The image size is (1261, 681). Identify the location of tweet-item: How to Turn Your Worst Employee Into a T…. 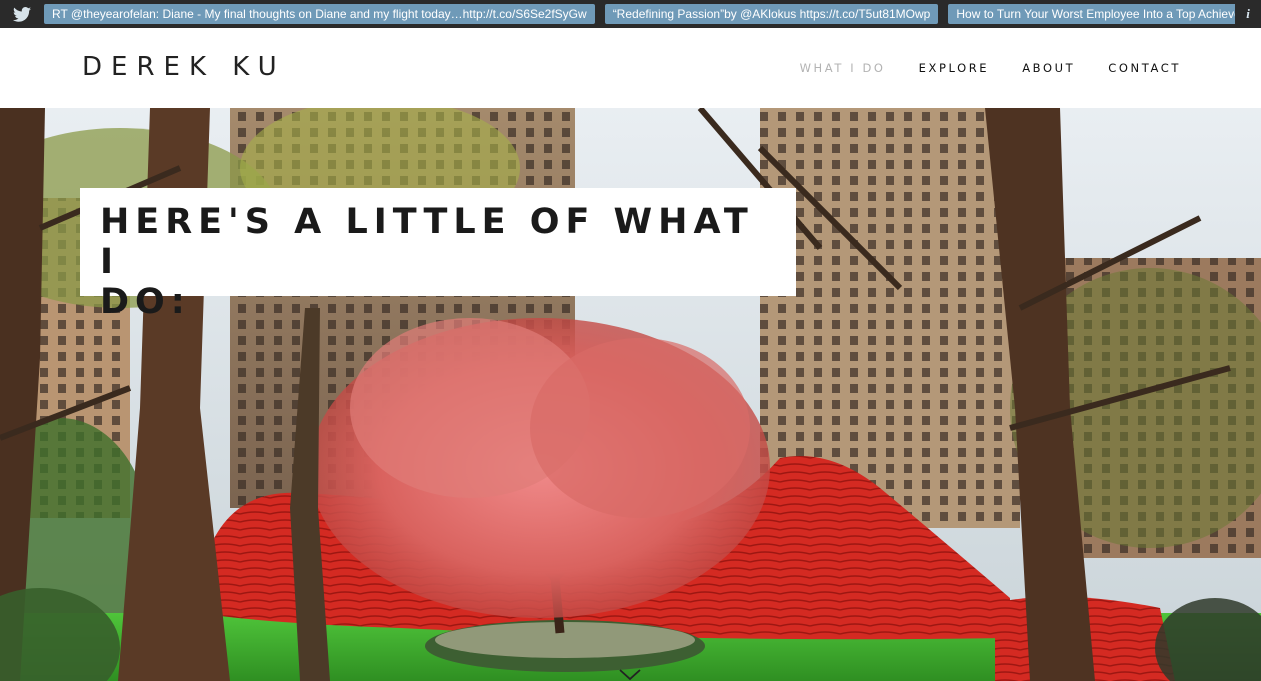
(1100, 14).